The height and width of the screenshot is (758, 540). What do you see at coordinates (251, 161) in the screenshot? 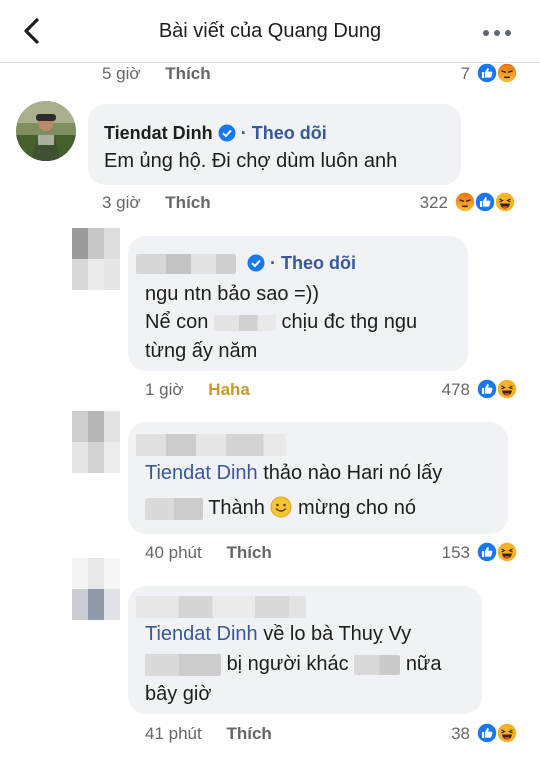
I see `comment-text: Em ủng hộ. Đi chợ dùm luôn anh` at bounding box center [251, 161].